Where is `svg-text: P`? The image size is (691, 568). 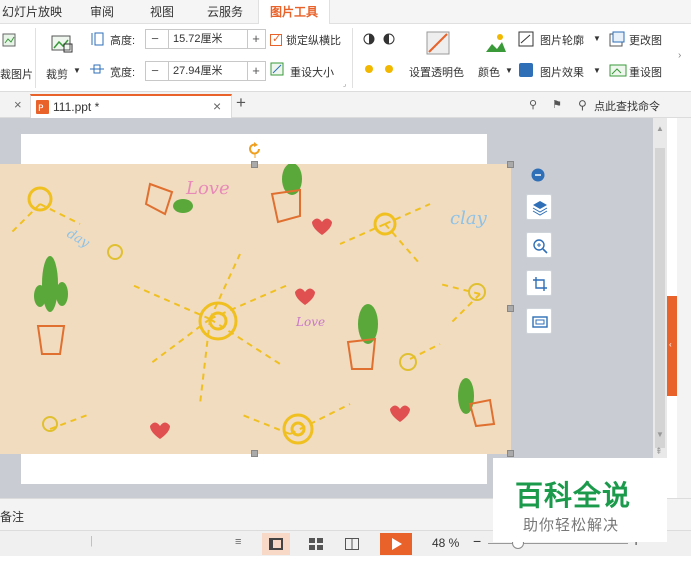
svg-text: P is located at coordinates (41, 109).